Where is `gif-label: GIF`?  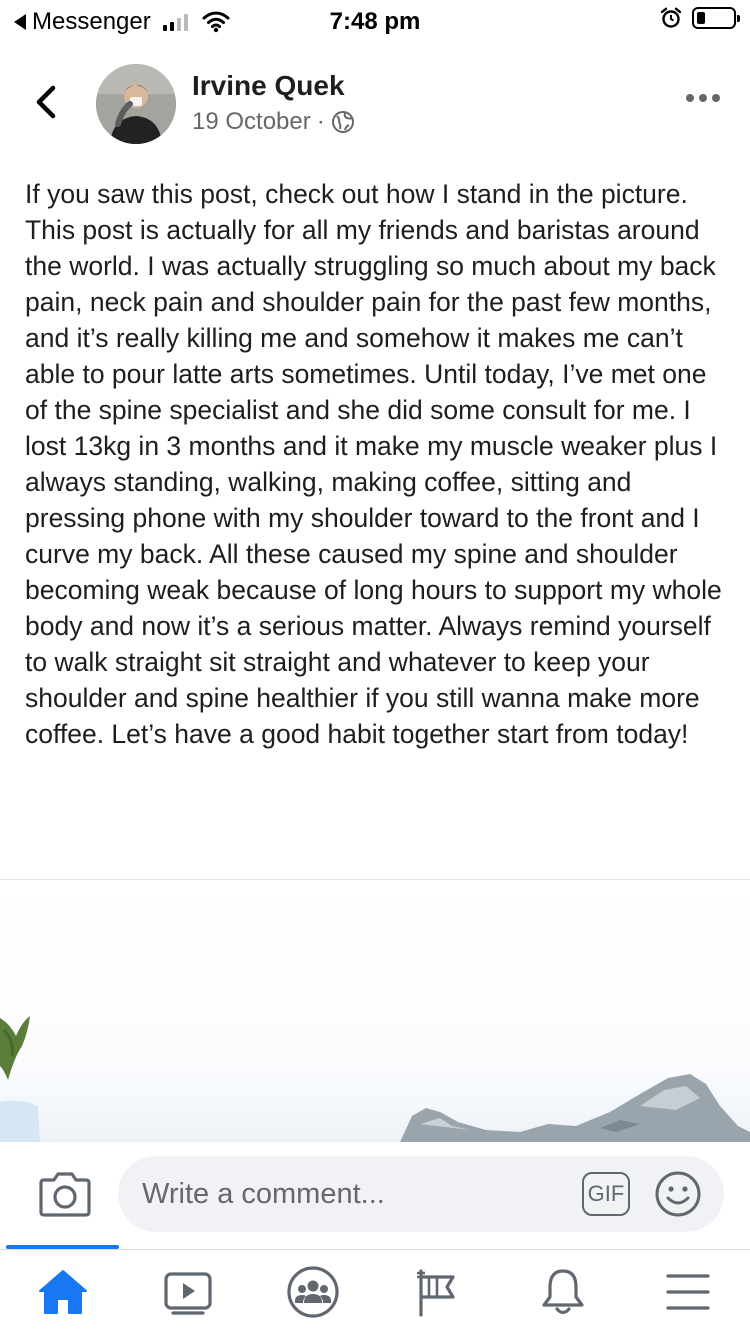 gif-label: GIF is located at coordinates (606, 1193).